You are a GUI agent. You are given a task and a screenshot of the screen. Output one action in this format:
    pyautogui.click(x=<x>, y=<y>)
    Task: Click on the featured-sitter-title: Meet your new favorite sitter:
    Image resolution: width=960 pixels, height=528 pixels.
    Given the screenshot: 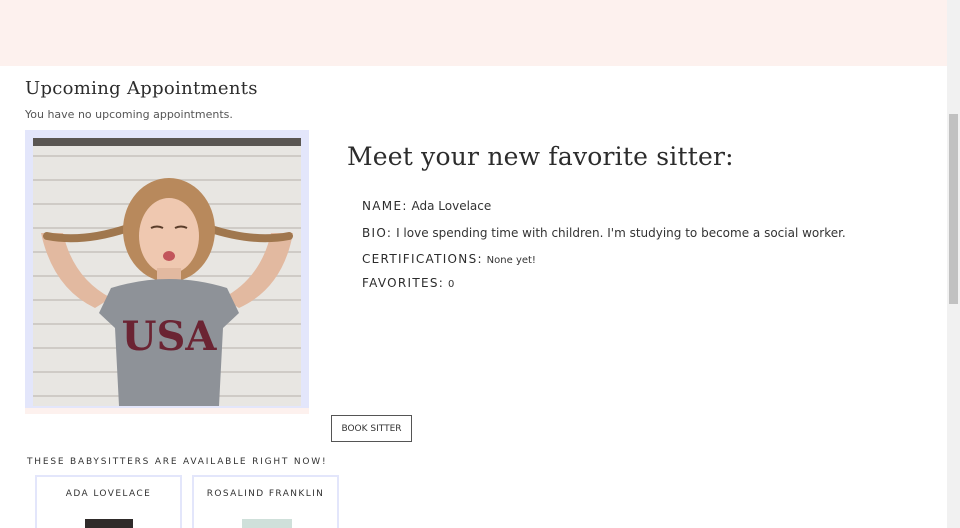 What is the action you would take?
    pyautogui.click(x=540, y=156)
    